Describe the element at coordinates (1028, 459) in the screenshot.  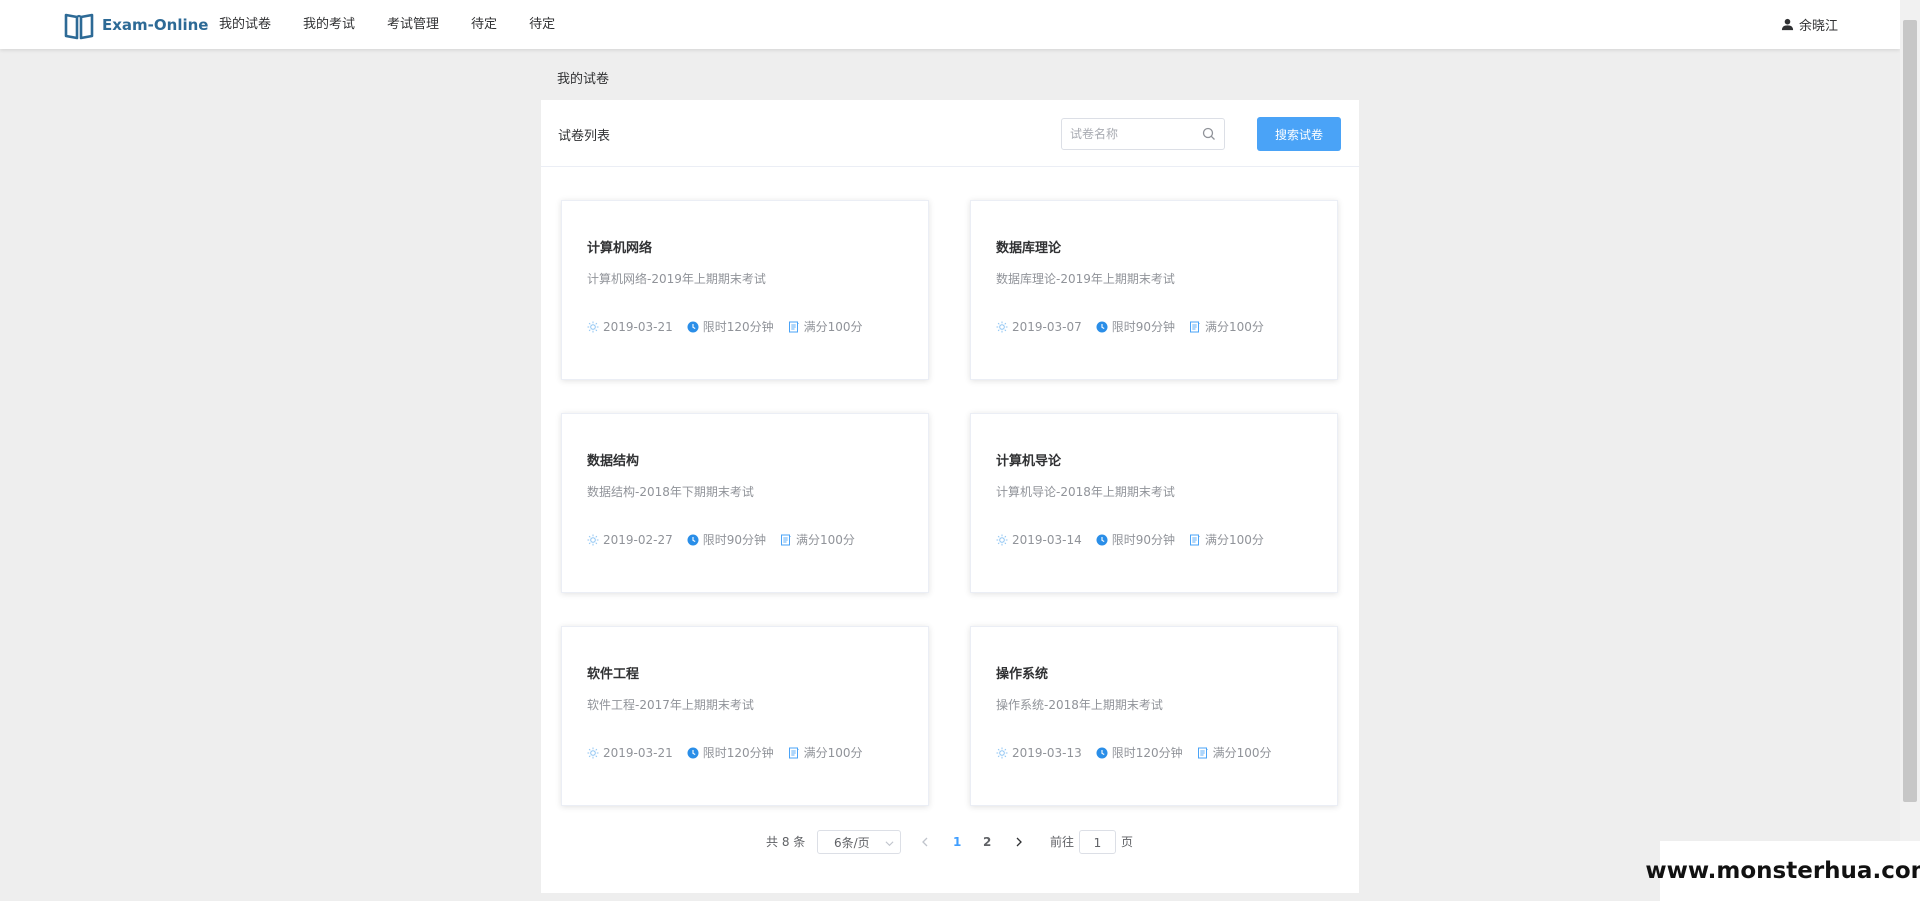
I see `paper-title: 计算机导论` at that location.